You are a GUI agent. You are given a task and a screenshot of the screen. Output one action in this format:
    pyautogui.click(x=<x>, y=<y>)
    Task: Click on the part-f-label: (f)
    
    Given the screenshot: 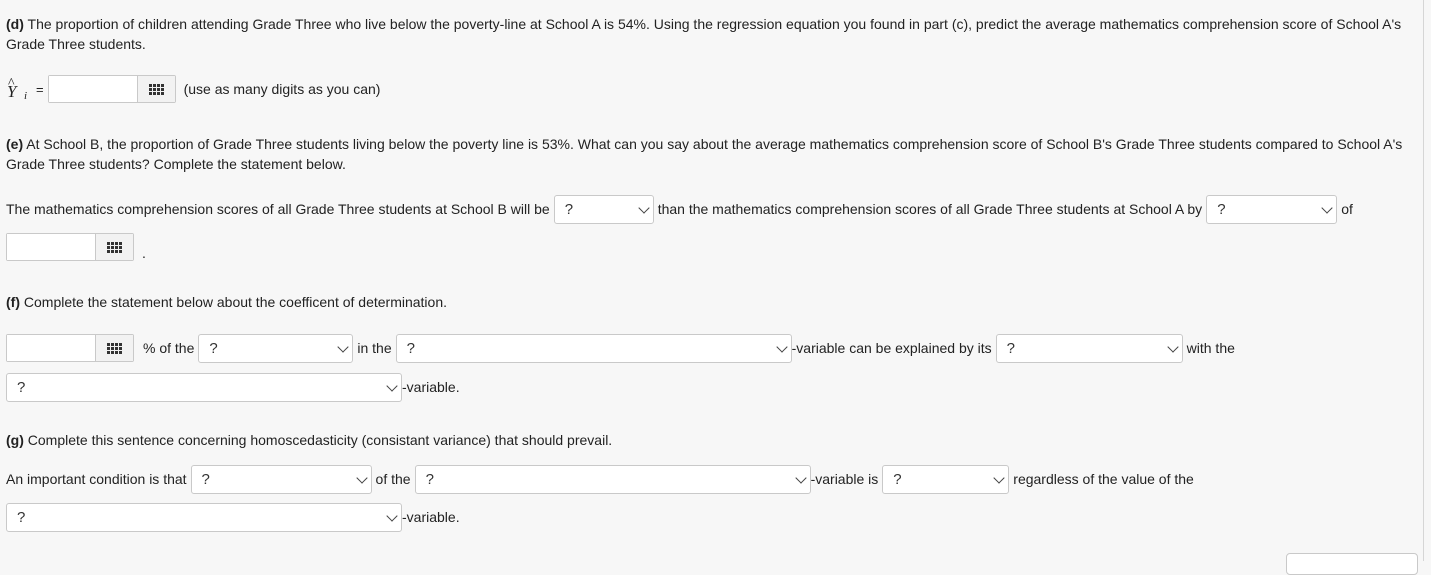 What is the action you would take?
    pyautogui.click(x=13, y=302)
    